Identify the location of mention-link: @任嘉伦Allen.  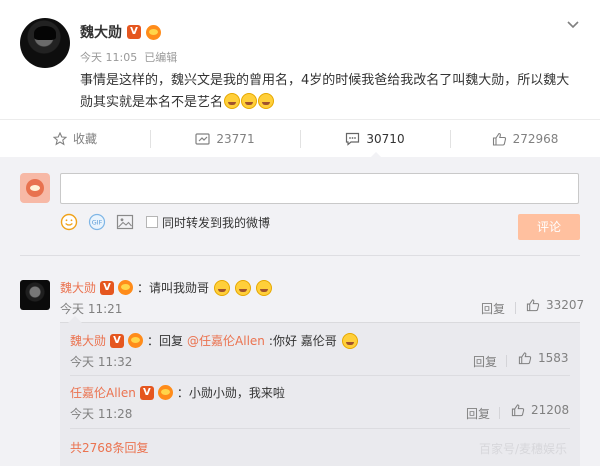
(226, 340).